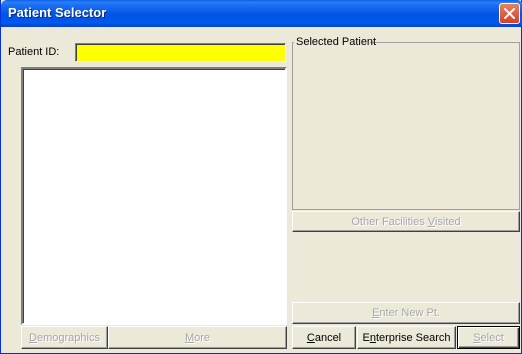  Describe the element at coordinates (189, 337) in the screenshot. I see `button-label-key: M` at that location.